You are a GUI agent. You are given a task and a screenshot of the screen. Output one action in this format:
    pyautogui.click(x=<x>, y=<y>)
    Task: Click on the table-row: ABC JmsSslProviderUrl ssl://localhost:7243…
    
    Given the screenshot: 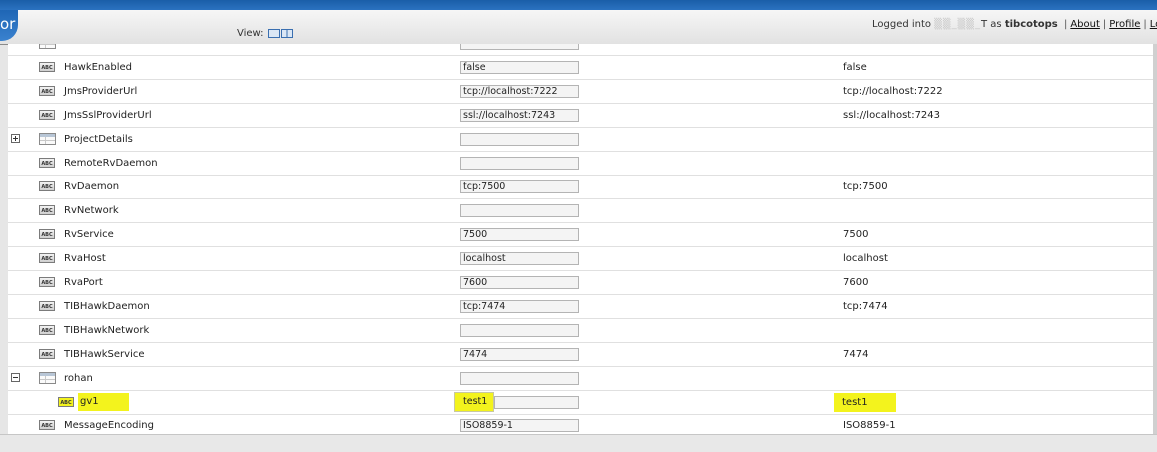 What is the action you would take?
    pyautogui.click(x=580, y=116)
    